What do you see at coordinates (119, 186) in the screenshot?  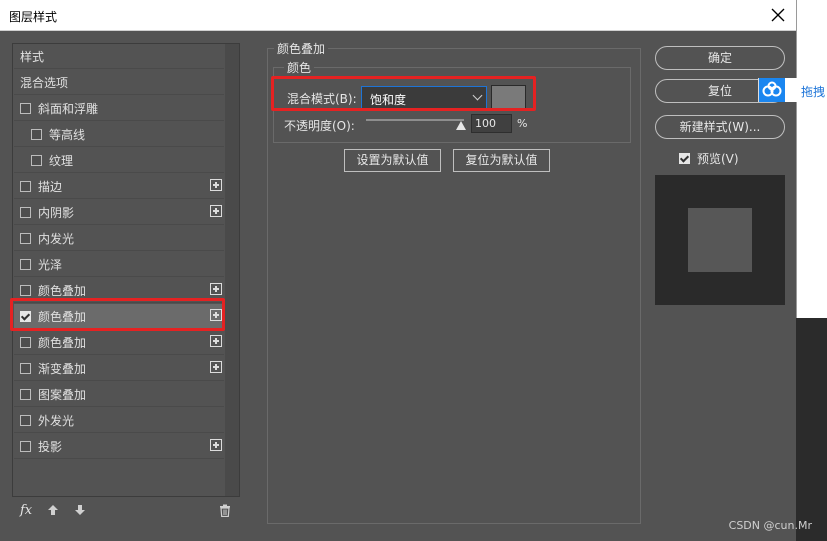 I see `style-list-item: 描边` at bounding box center [119, 186].